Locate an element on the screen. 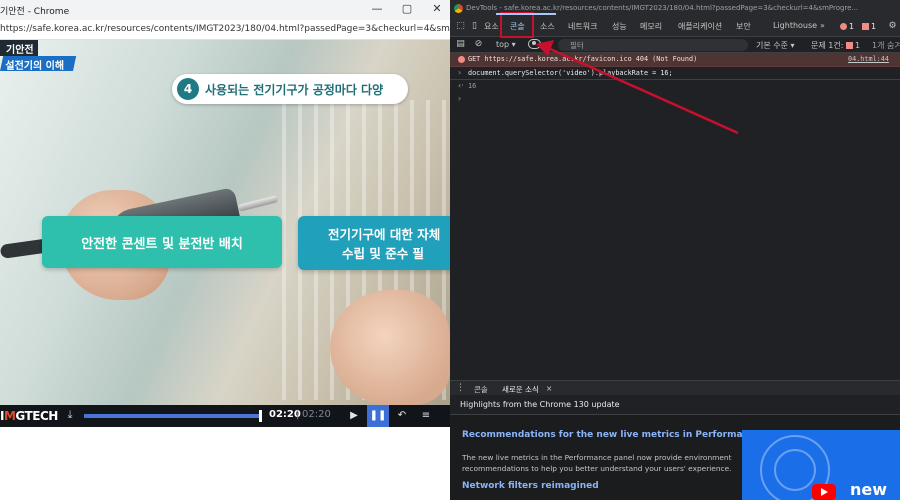  menu-button: ≡ is located at coordinates (426, 416).